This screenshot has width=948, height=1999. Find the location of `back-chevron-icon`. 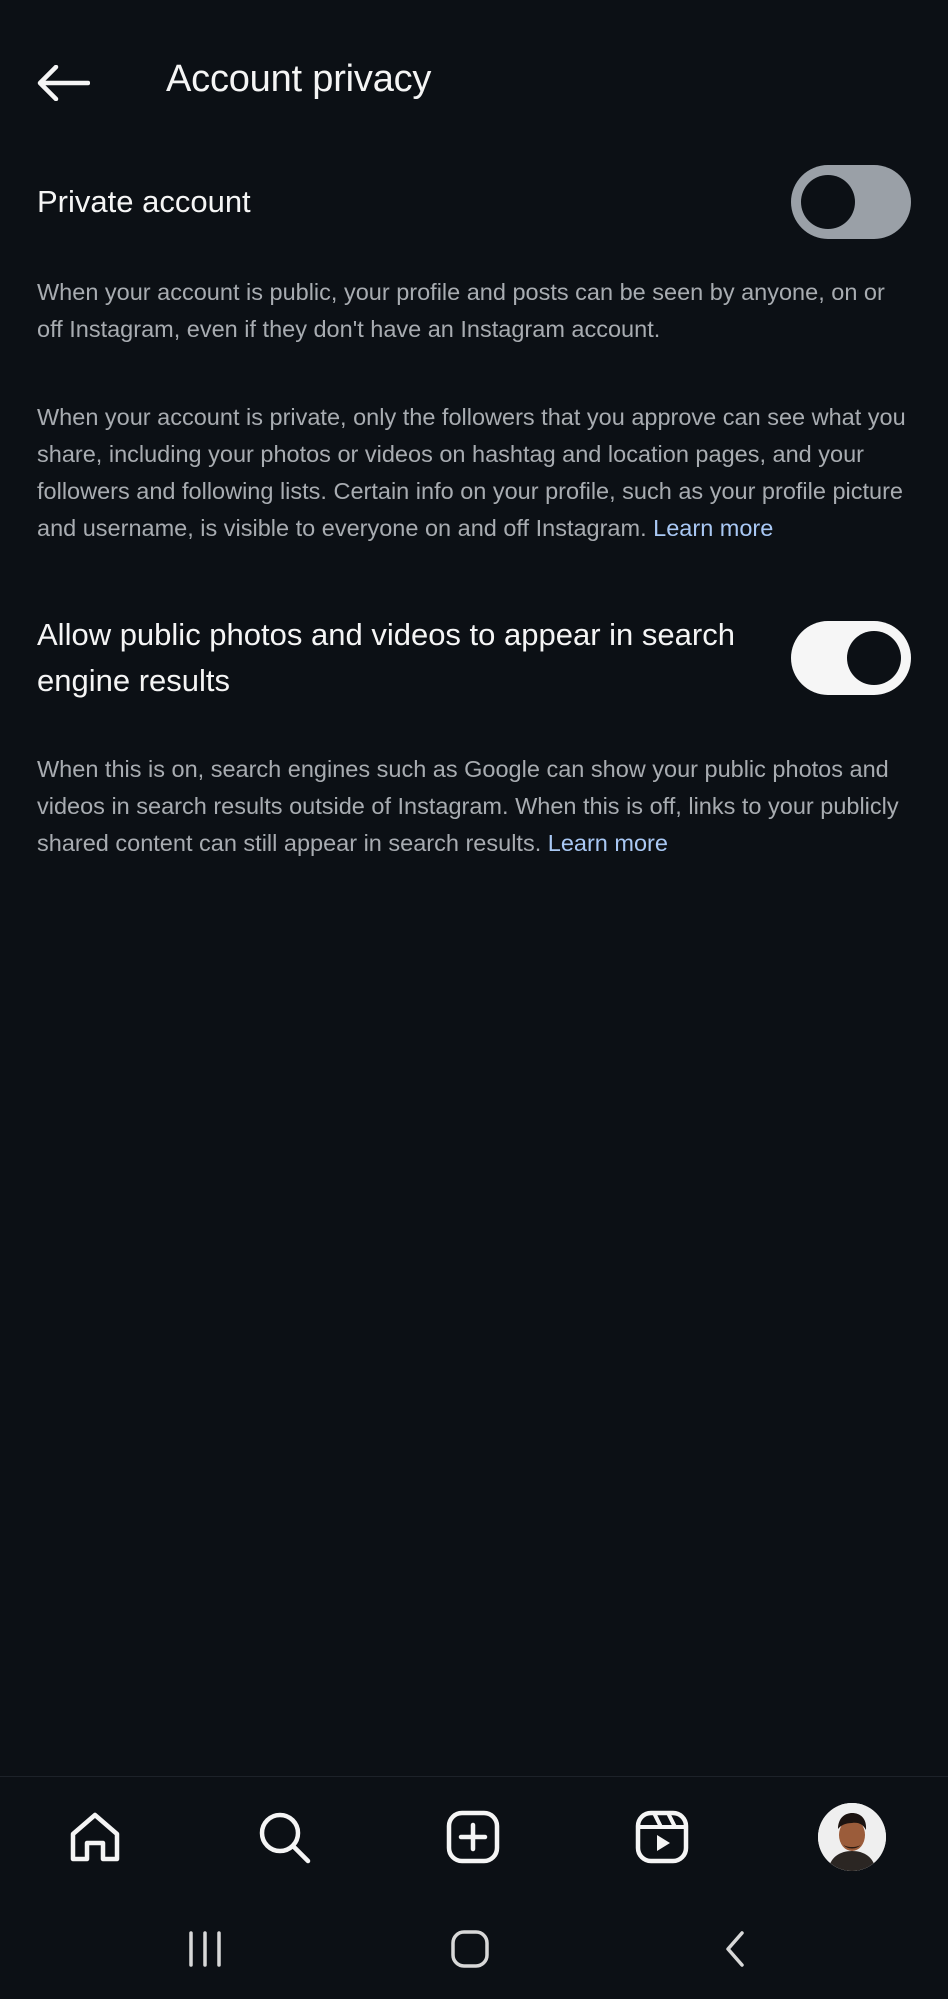

back-chevron-icon is located at coordinates (735, 1949).